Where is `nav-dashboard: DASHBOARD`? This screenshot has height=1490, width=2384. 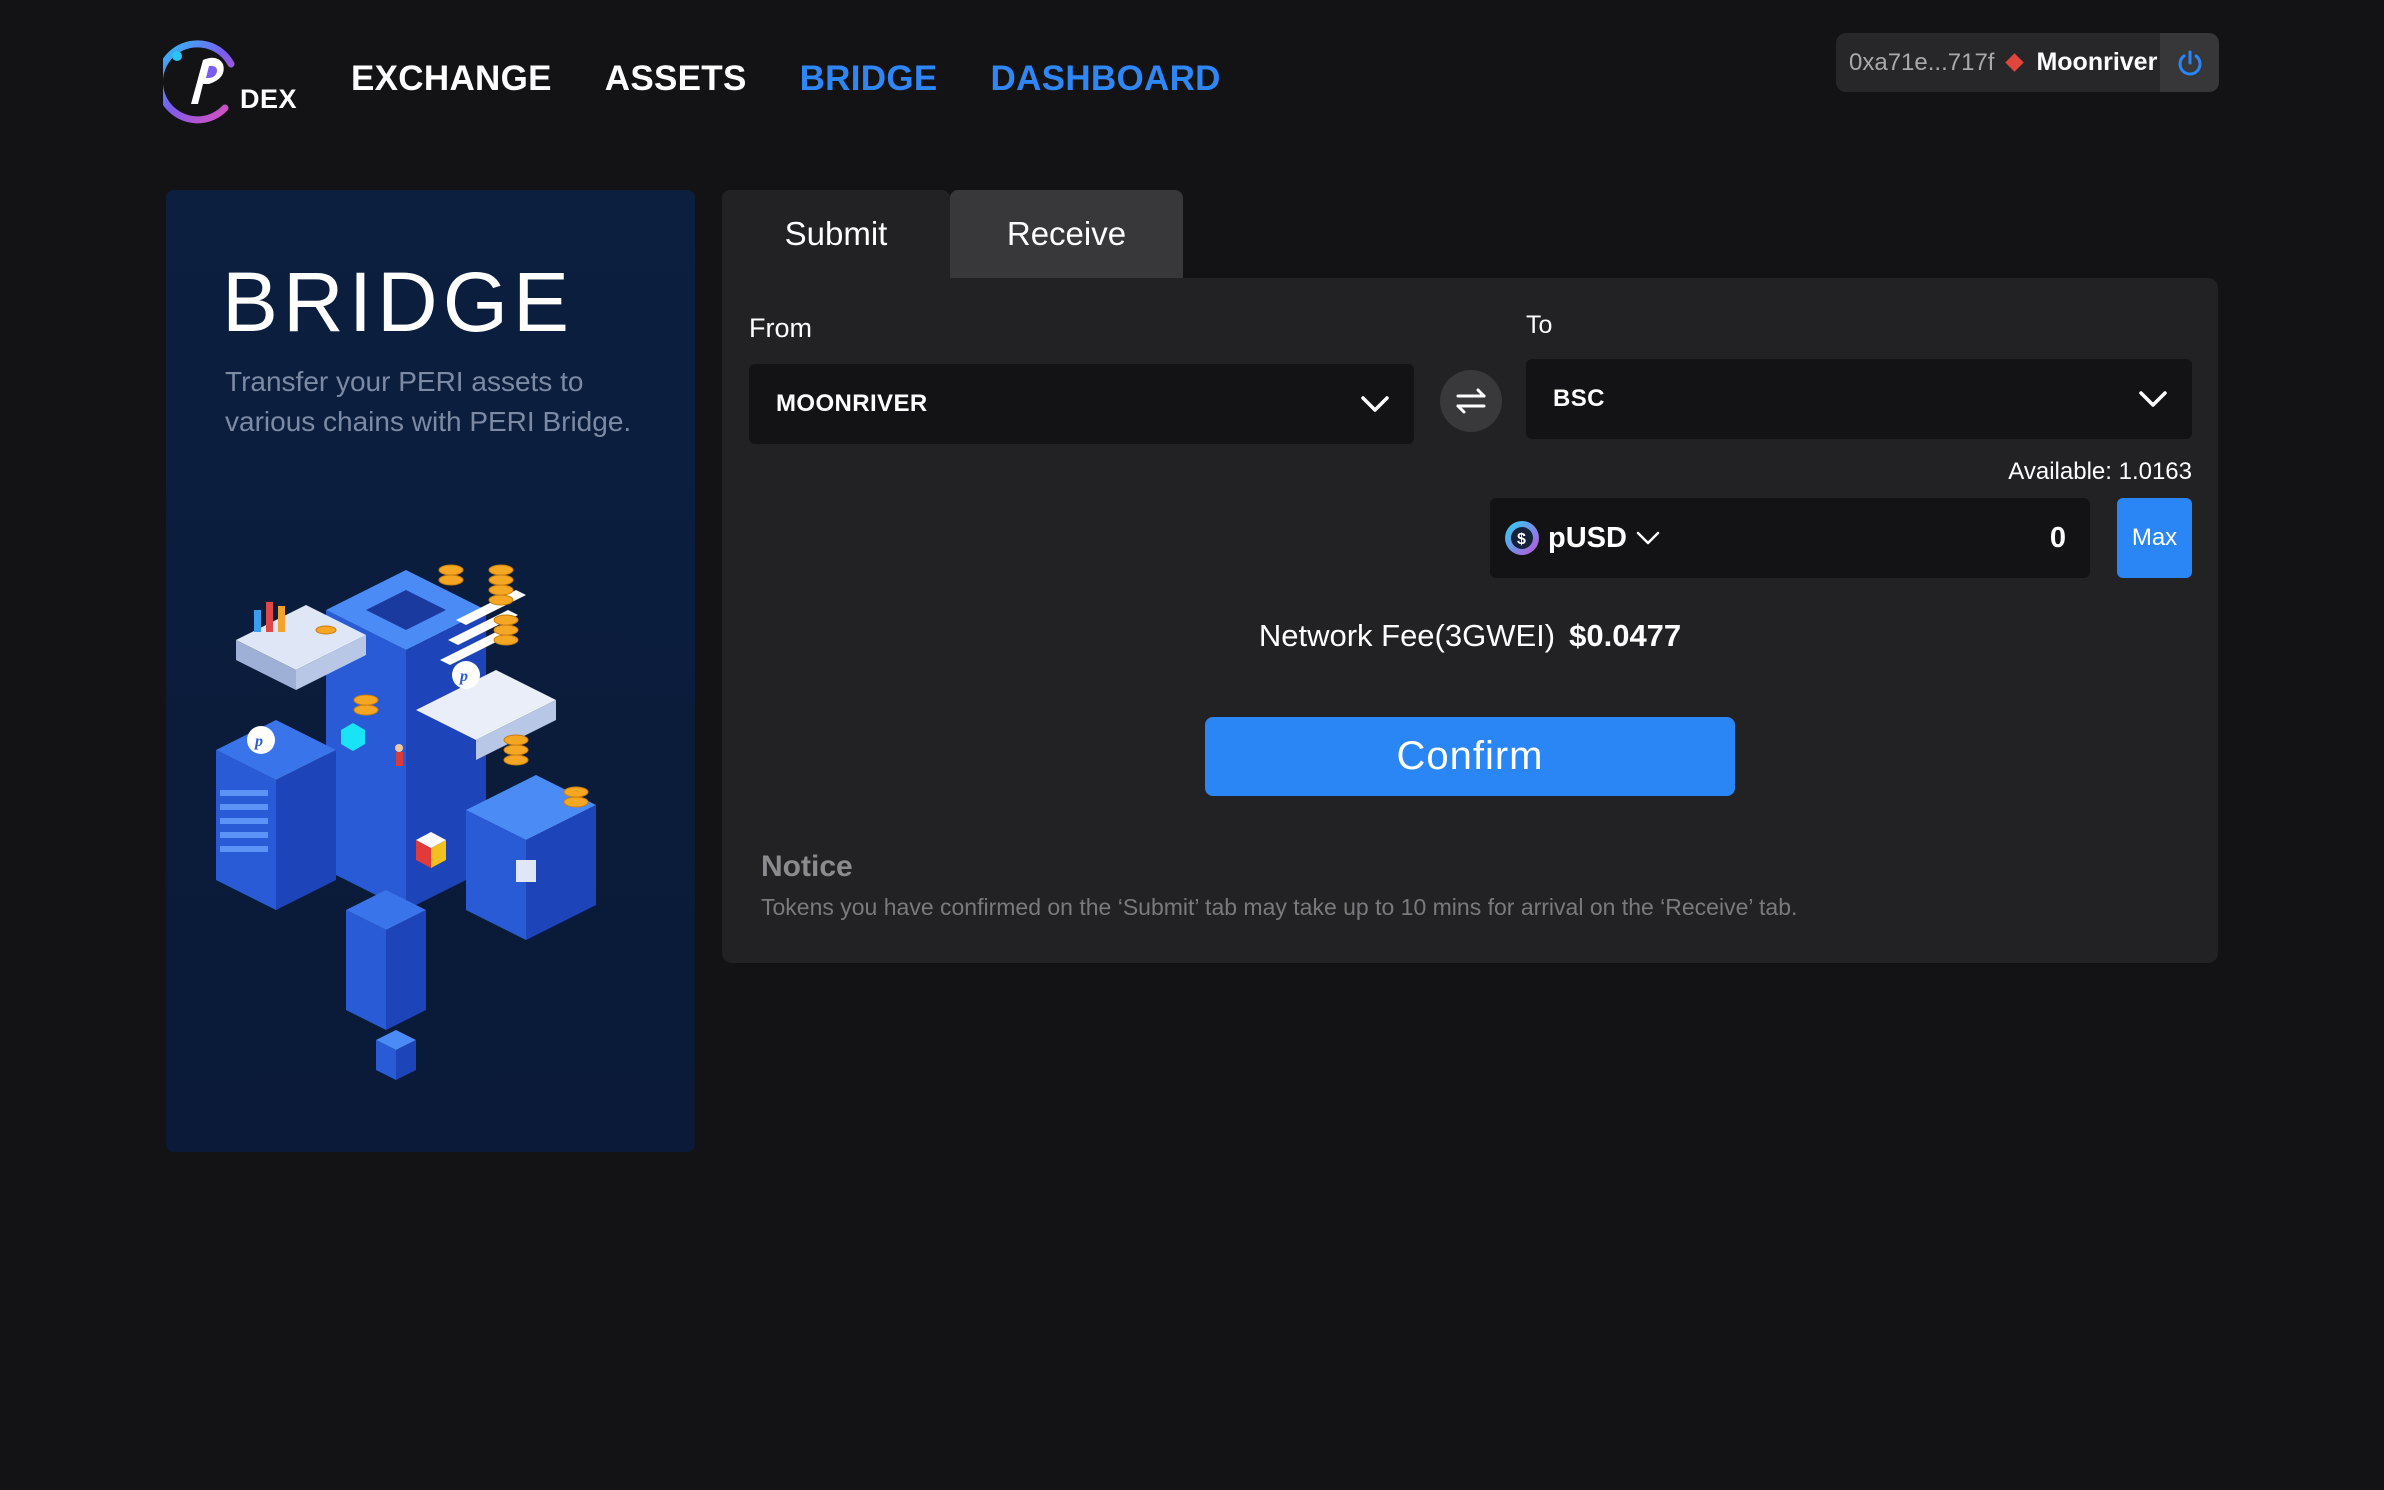
nav-dashboard: DASHBOARD is located at coordinates (1106, 79).